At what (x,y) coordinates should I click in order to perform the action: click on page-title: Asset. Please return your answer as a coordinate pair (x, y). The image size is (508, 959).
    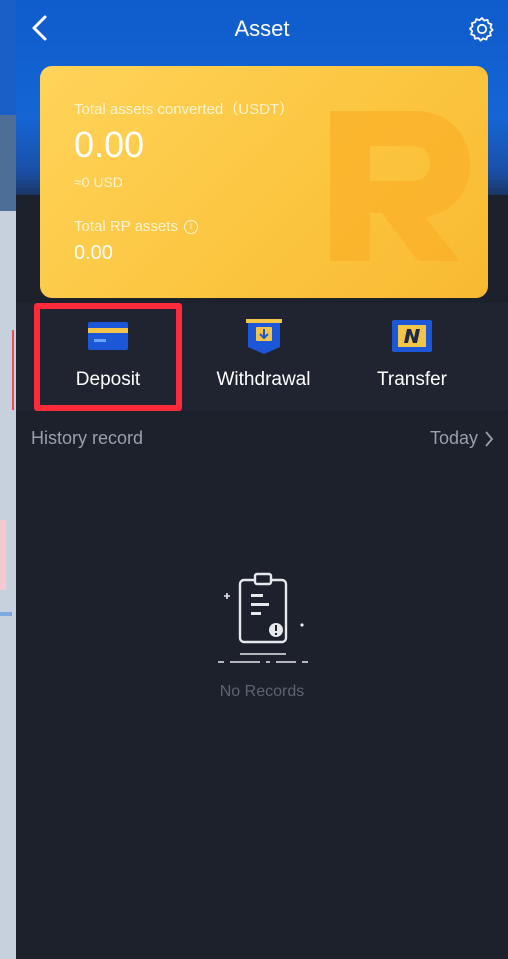
    Looking at the image, I should click on (262, 28).